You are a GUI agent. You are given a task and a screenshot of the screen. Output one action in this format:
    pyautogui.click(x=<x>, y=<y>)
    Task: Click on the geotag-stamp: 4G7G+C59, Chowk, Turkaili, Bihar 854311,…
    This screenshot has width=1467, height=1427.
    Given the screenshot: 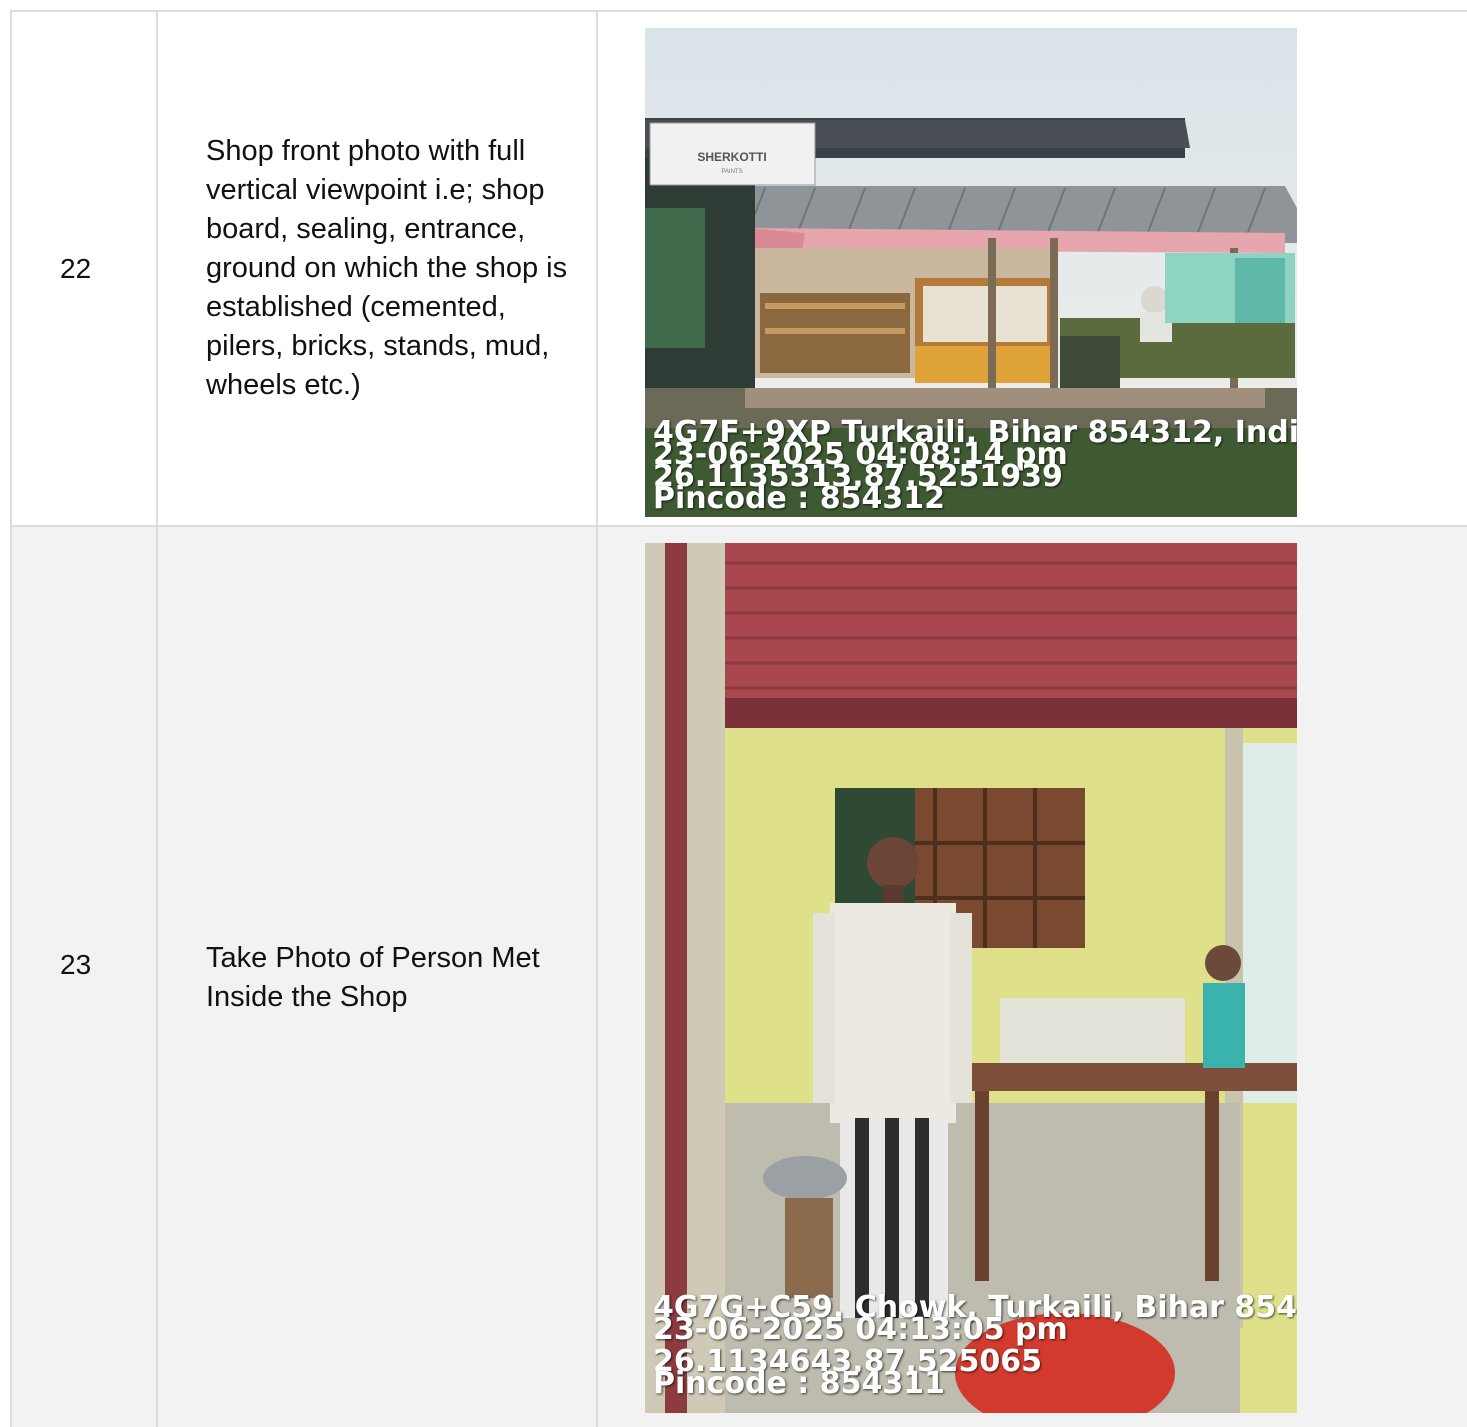 What is the action you would take?
    pyautogui.click(x=975, y=1346)
    